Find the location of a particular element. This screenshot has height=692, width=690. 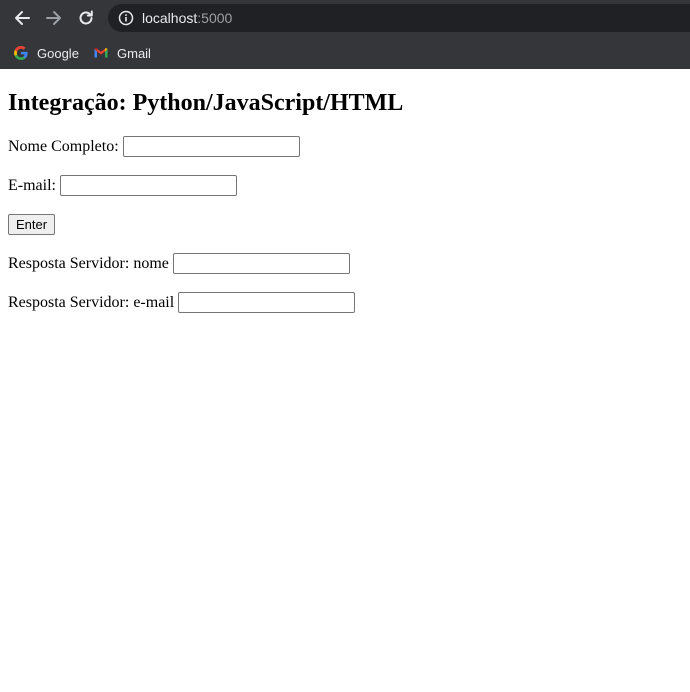

back-button is located at coordinates (22, 18).